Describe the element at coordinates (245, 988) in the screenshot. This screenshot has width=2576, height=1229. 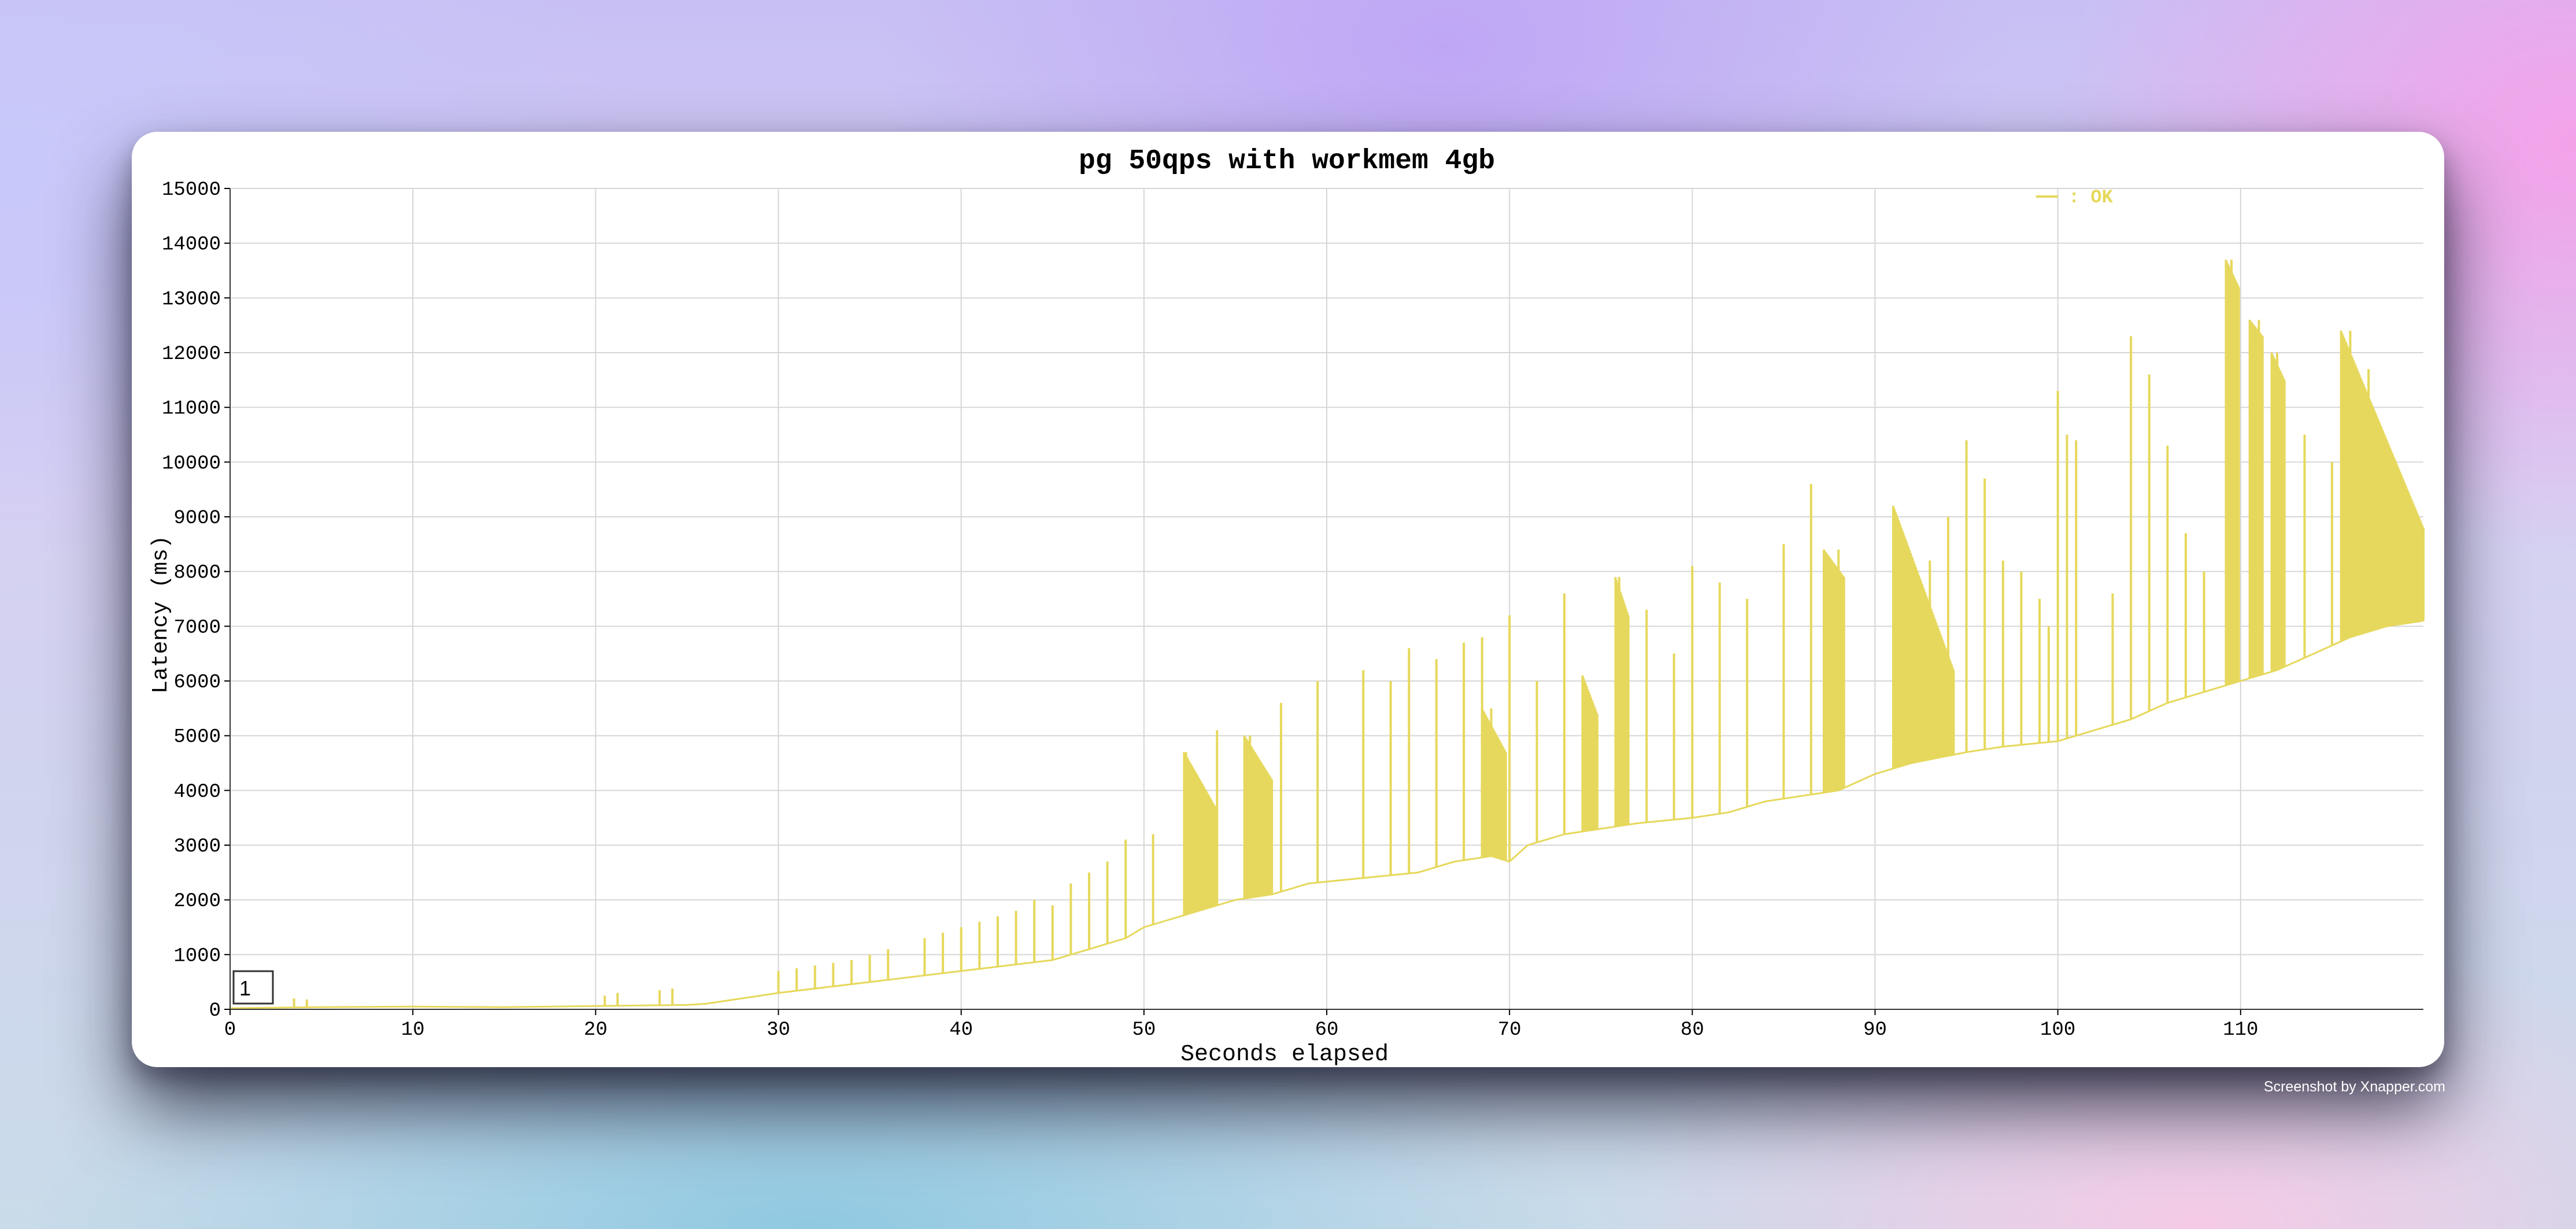
I see `axis-input-value: 1` at that location.